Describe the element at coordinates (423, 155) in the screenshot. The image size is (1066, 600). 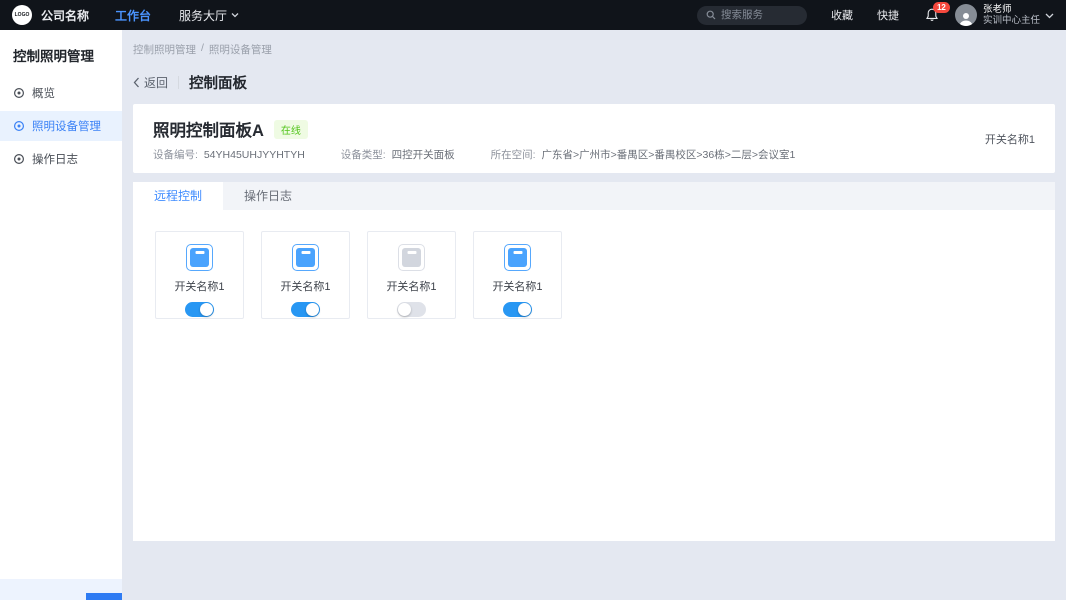
I see `field-value: 四控开关面板` at that location.